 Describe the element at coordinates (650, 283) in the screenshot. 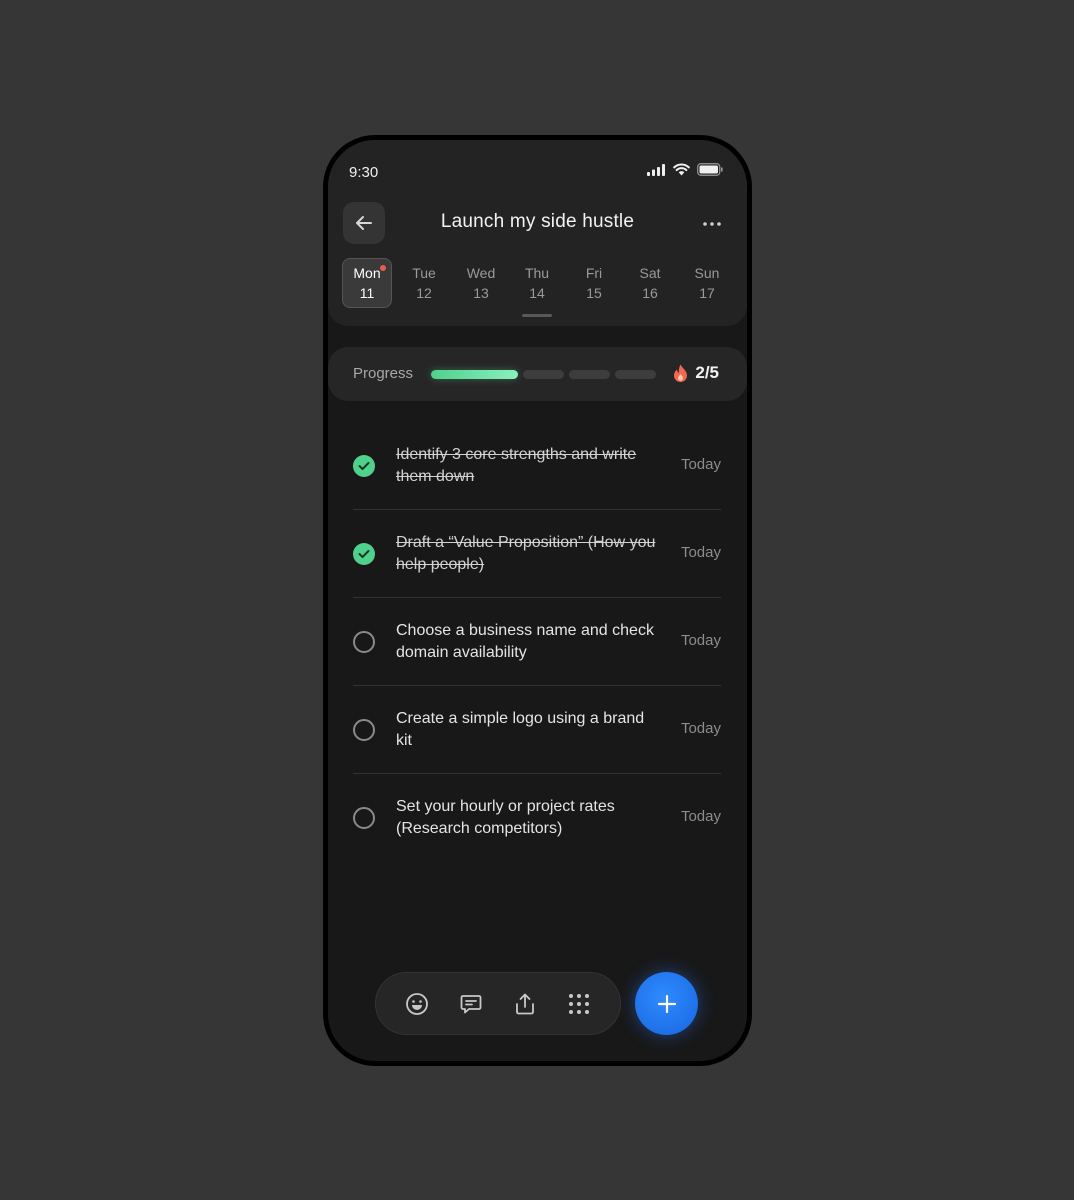

I see `day-sat: Sat 16` at that location.